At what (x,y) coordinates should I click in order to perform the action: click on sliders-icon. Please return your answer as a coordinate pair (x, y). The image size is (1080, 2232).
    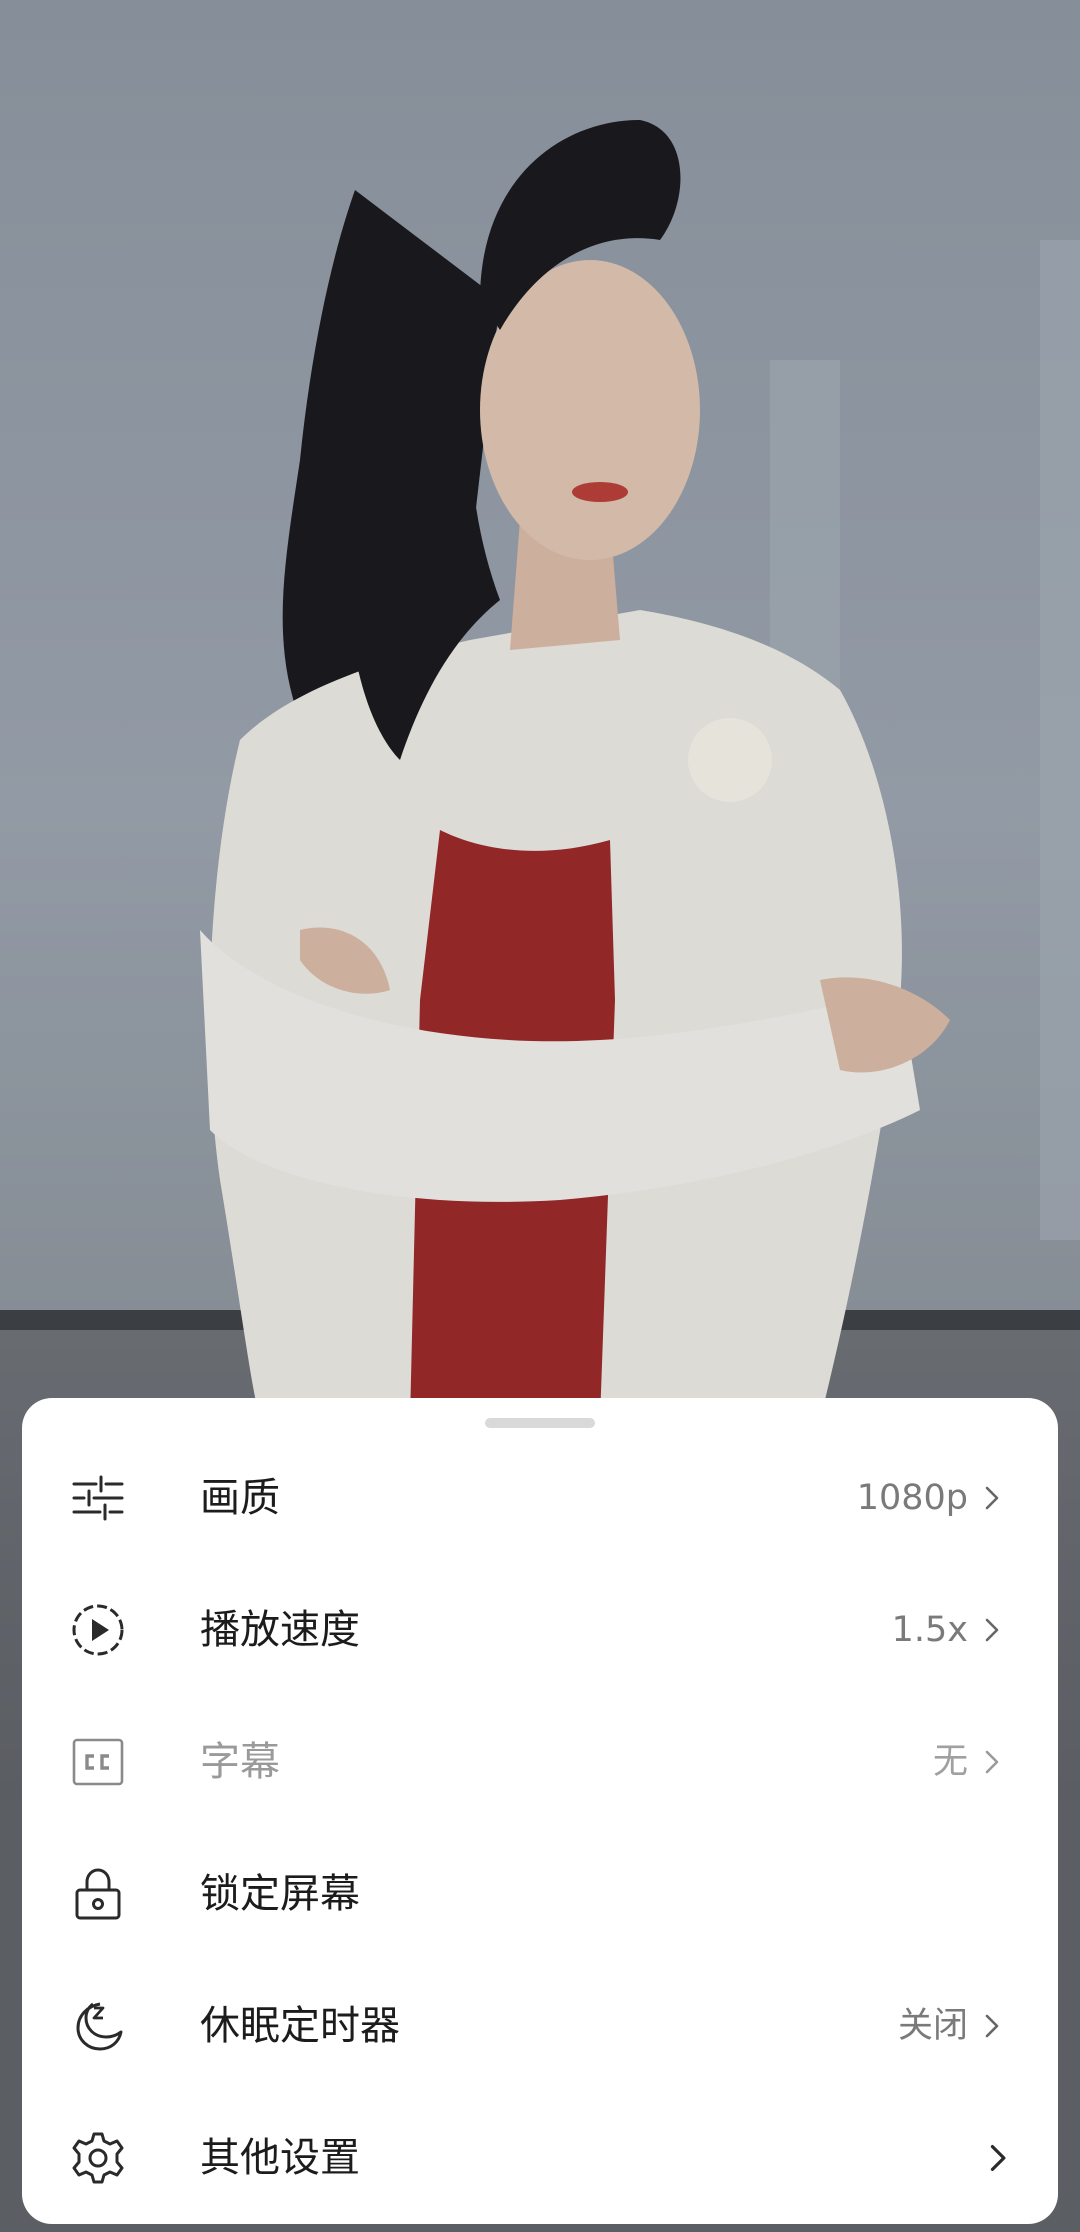
    Looking at the image, I should click on (98, 1498).